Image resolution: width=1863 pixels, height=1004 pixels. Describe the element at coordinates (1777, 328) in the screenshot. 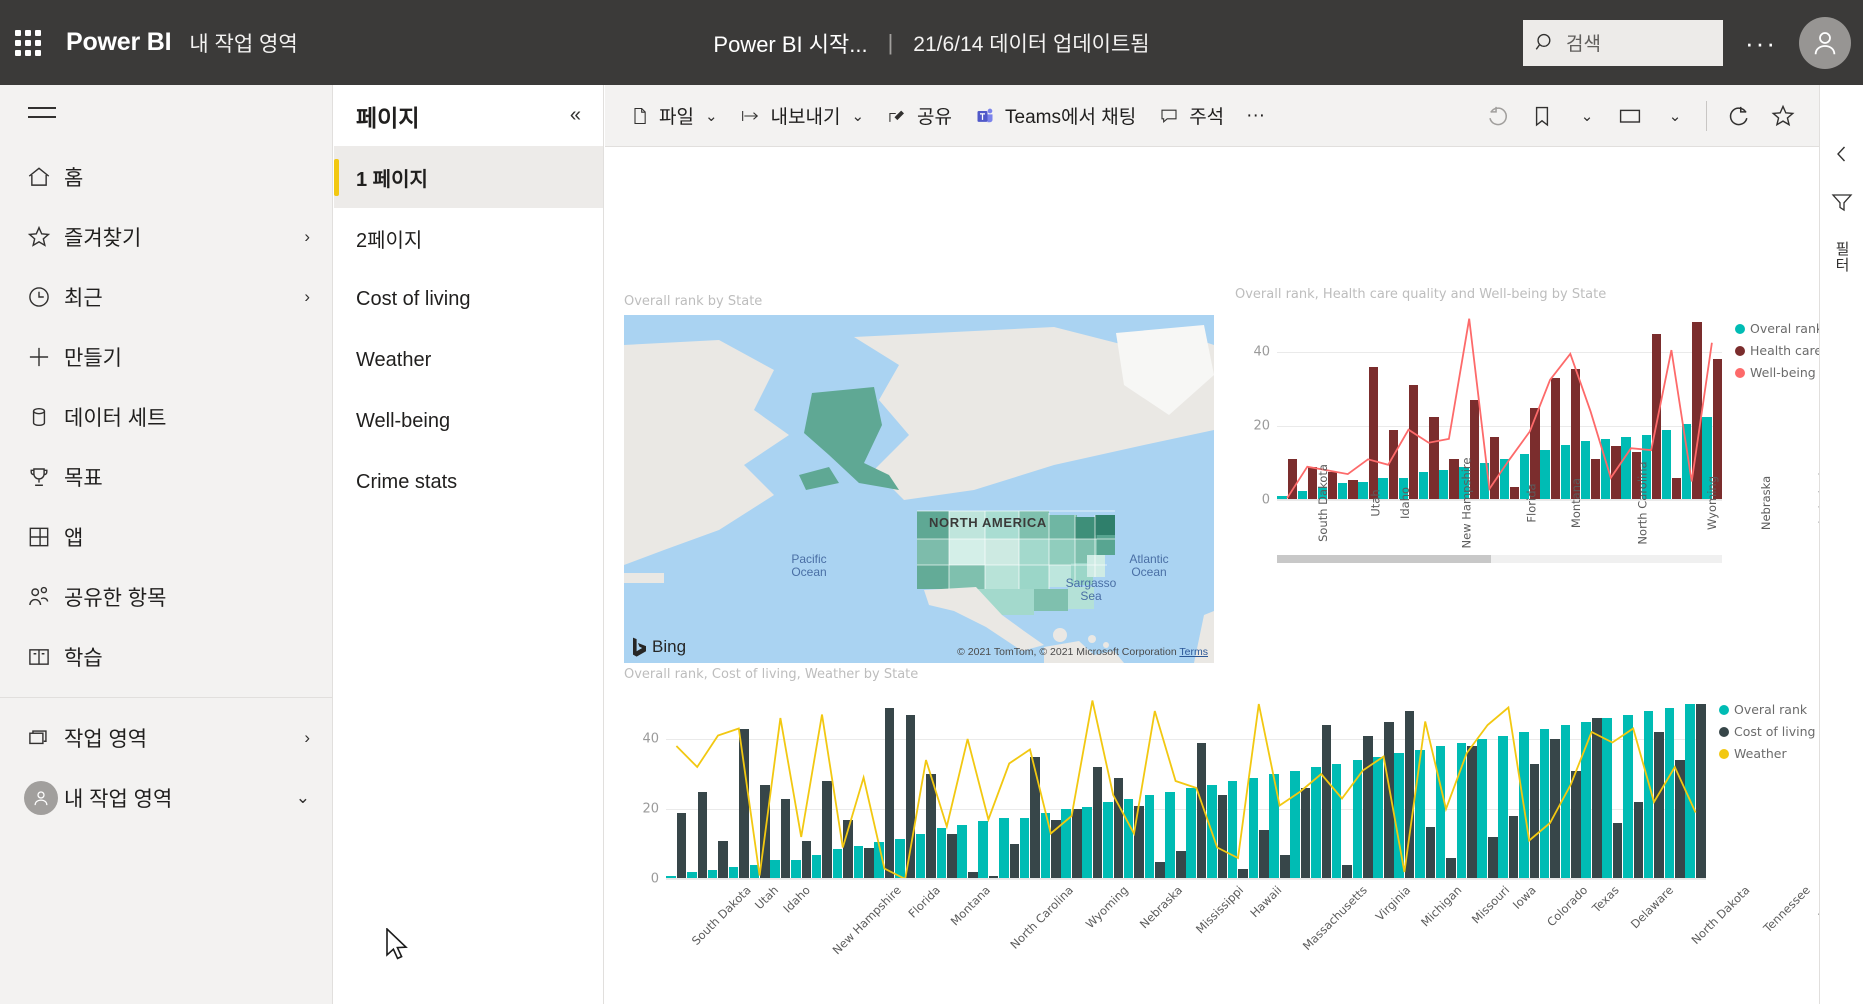

I see `legend-item: Overal rank` at that location.